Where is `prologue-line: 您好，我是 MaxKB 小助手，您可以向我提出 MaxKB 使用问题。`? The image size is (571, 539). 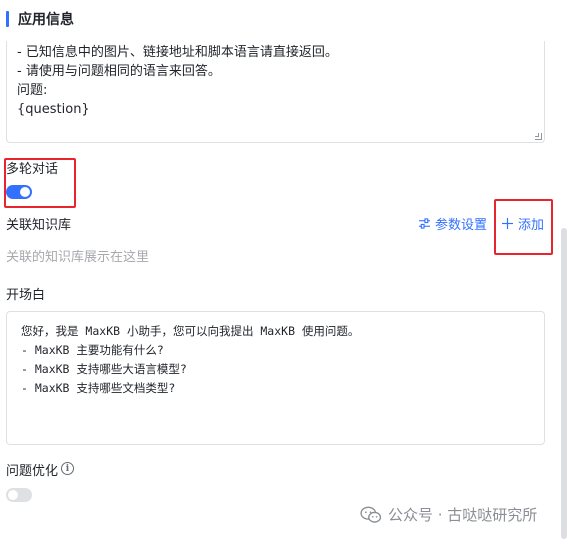 prologue-line: 您好，我是 MaxKB 小助手，您可以向我提出 MaxKB 使用问题。 is located at coordinates (190, 331).